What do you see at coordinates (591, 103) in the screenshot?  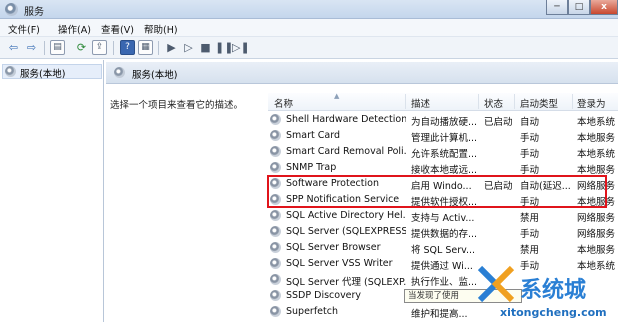 I see `column-logon-header: 登录为` at bounding box center [591, 103].